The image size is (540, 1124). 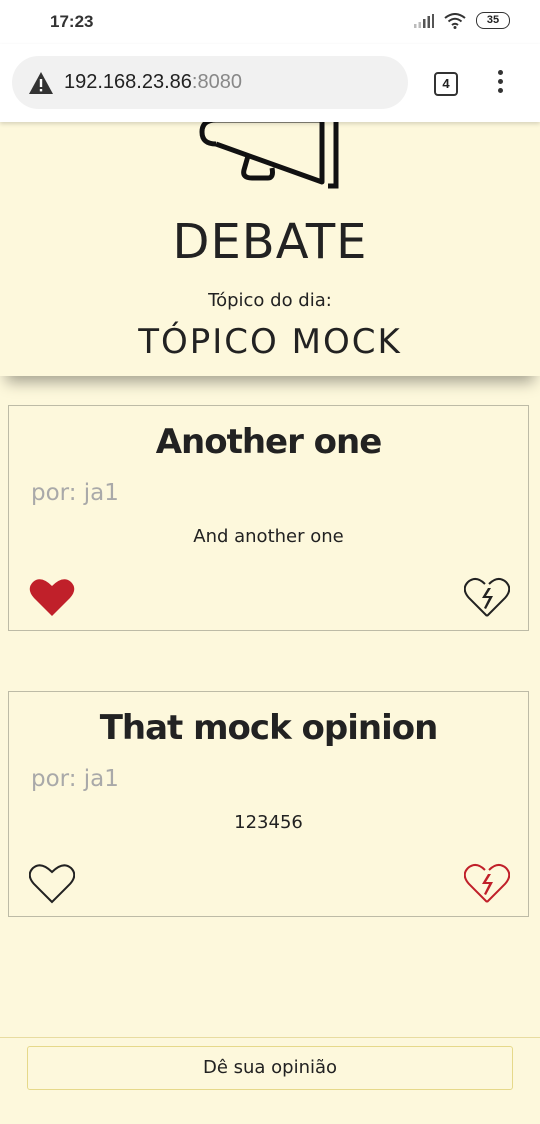 I want to click on browser-toolbar: 192.168.23.86:8080 4, so click(x=270, y=83).